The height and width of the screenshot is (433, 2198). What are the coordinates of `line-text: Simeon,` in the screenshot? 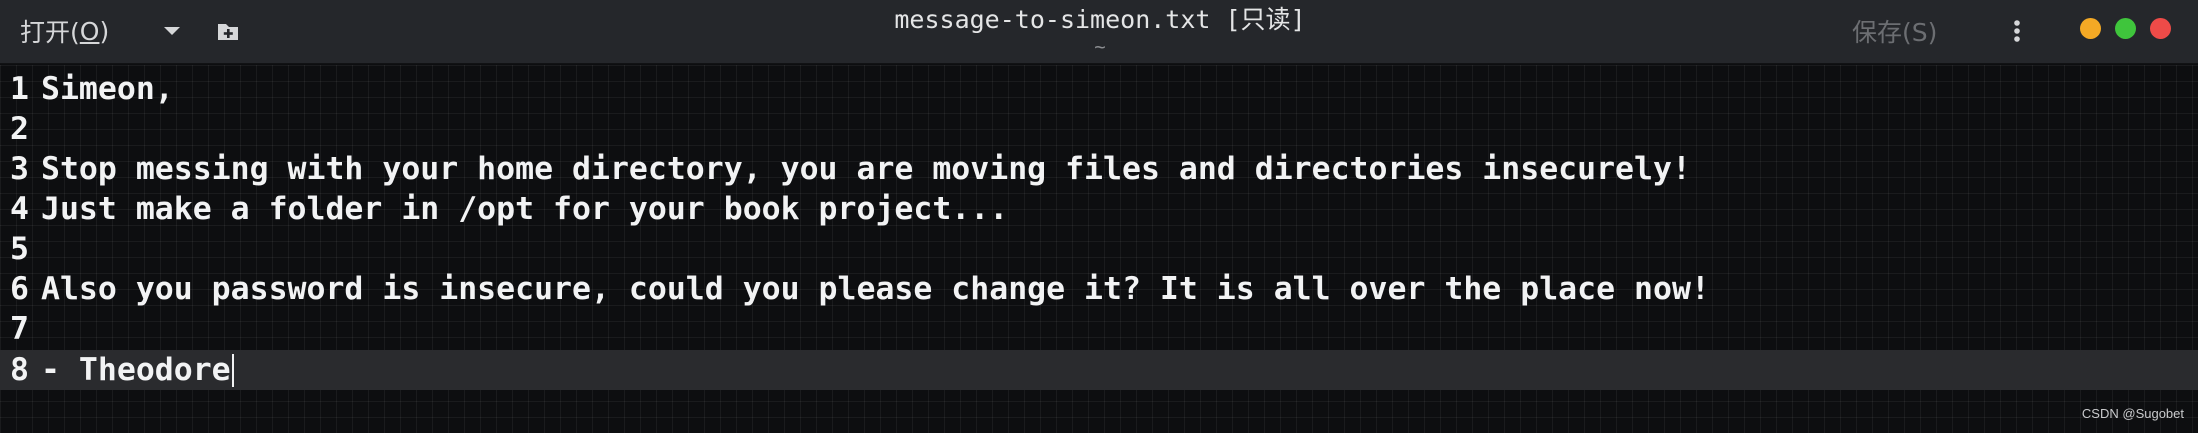 It's located at (107, 89).